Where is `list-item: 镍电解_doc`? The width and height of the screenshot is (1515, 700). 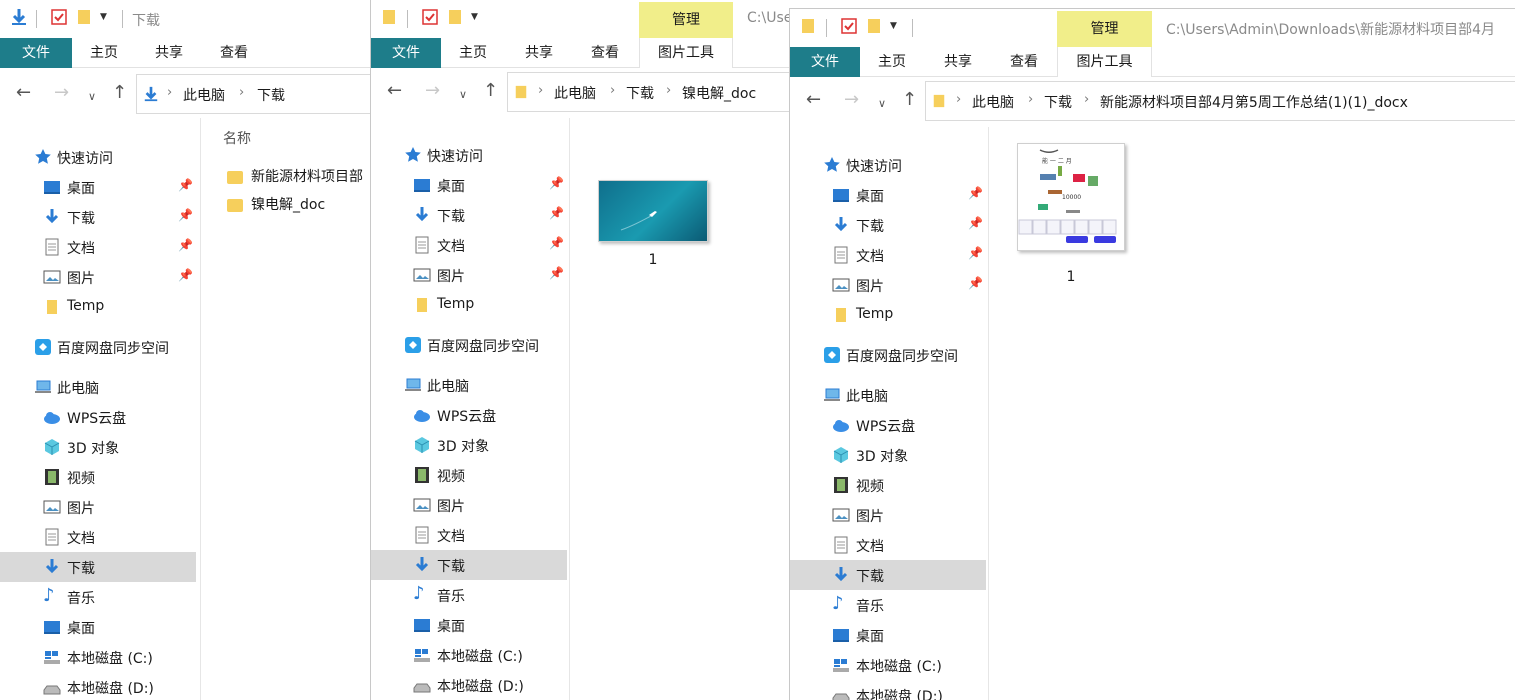
list-item: 镍电解_doc is located at coordinates (276, 207).